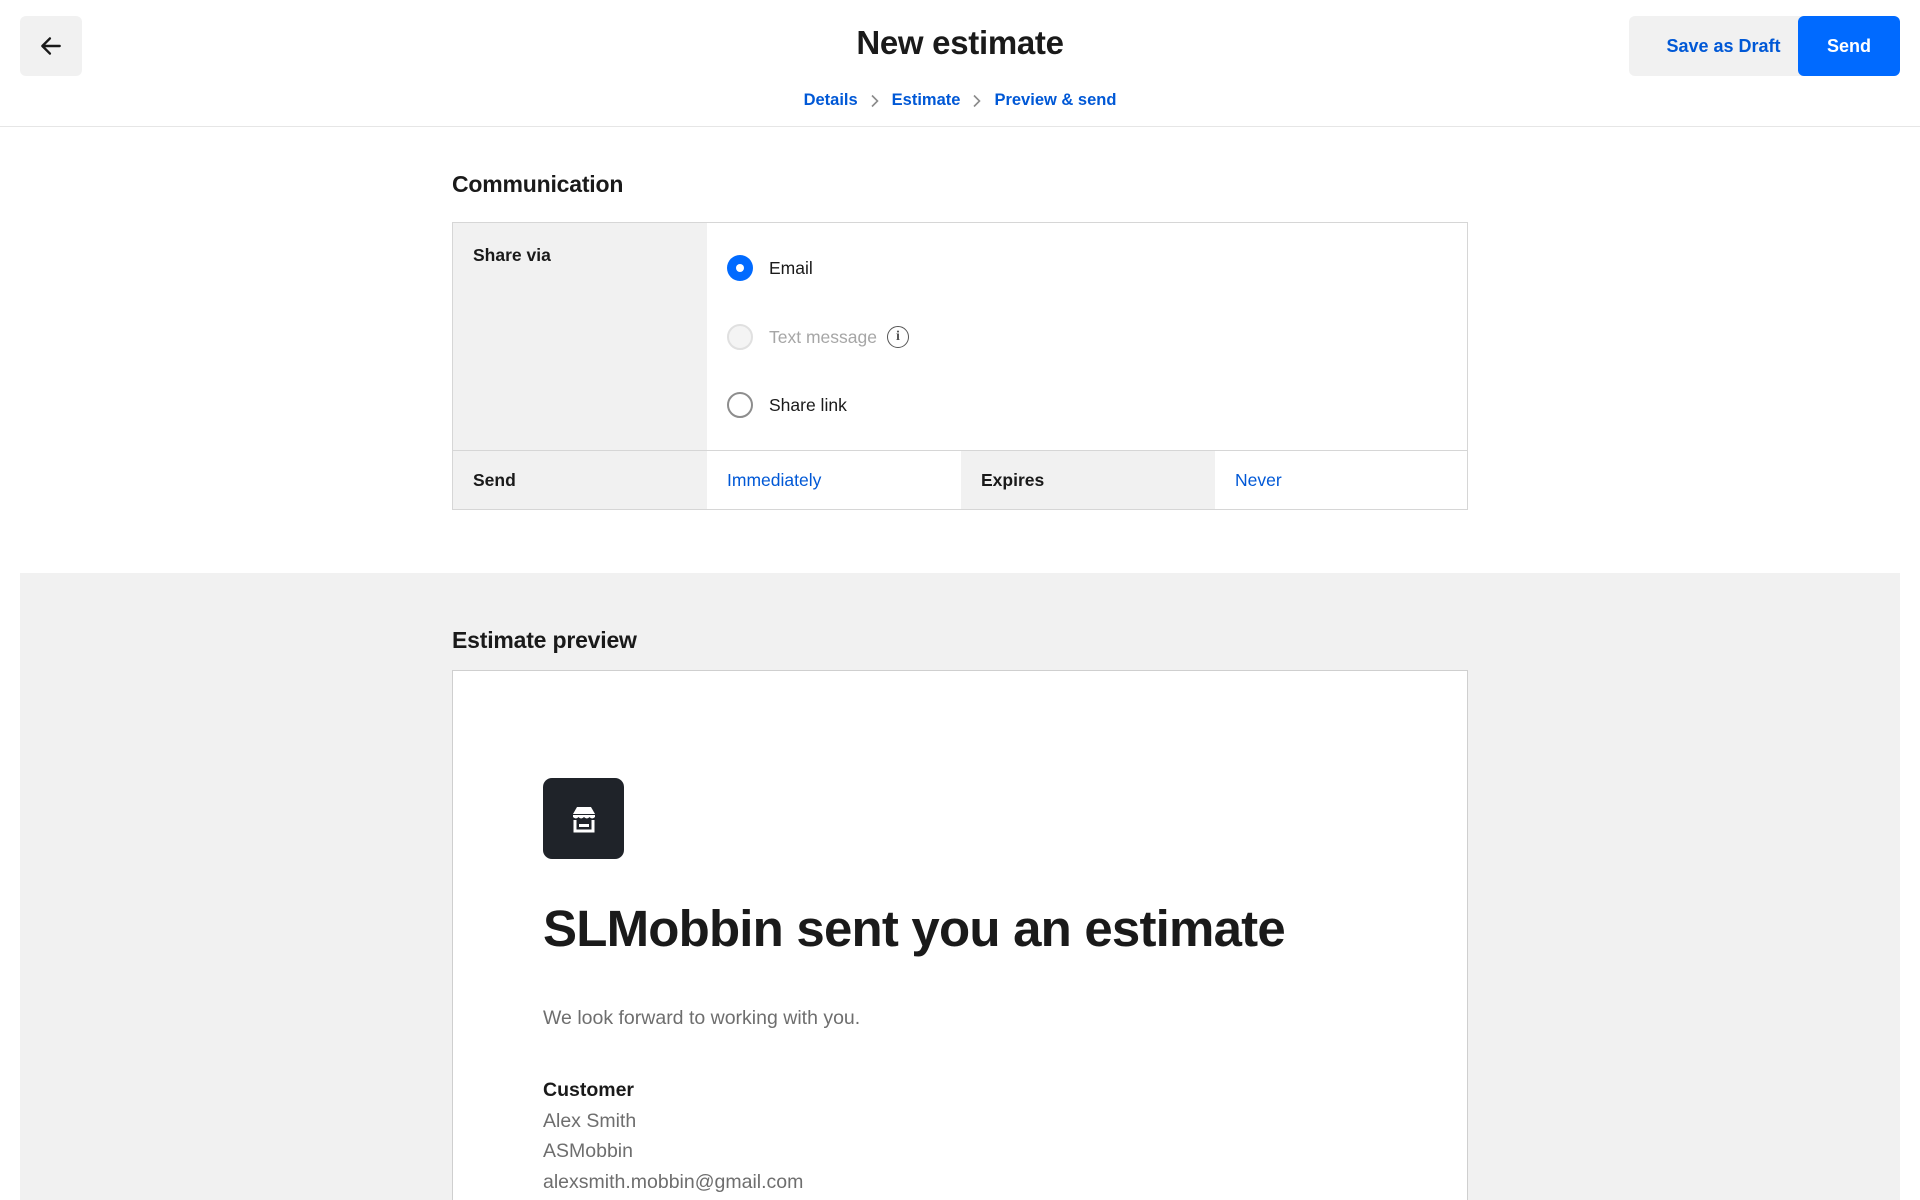 This screenshot has width=1920, height=1200. I want to click on share-via-label: Share via, so click(580, 336).